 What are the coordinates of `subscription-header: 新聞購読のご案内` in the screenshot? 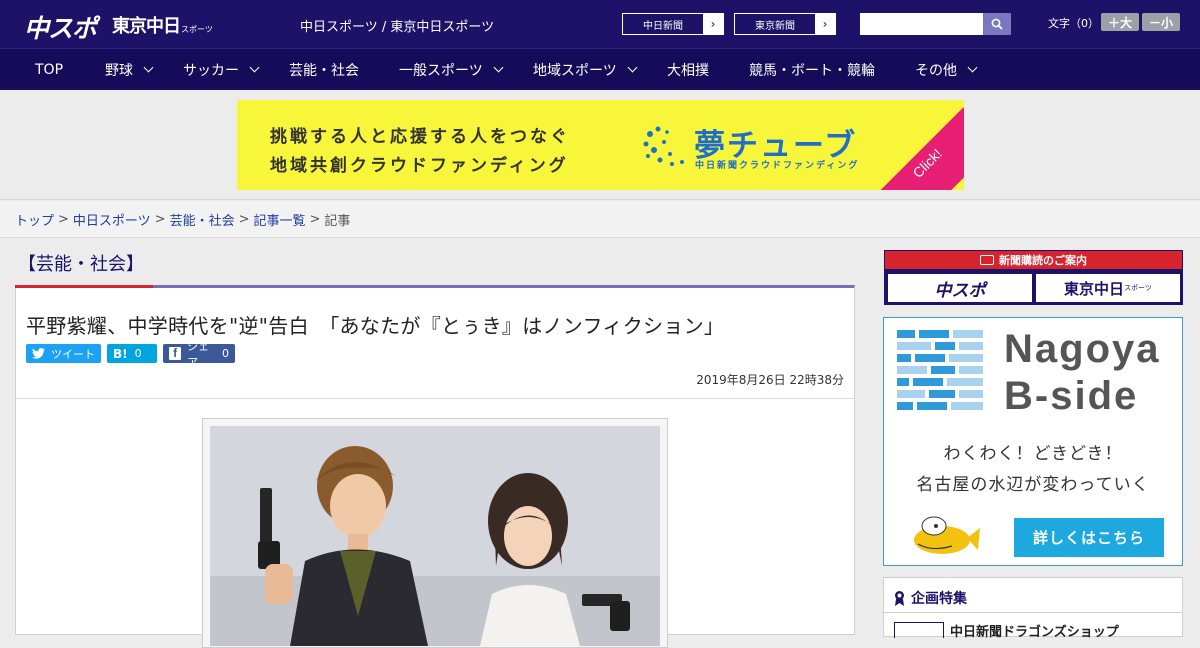 It's located at (1033, 260).